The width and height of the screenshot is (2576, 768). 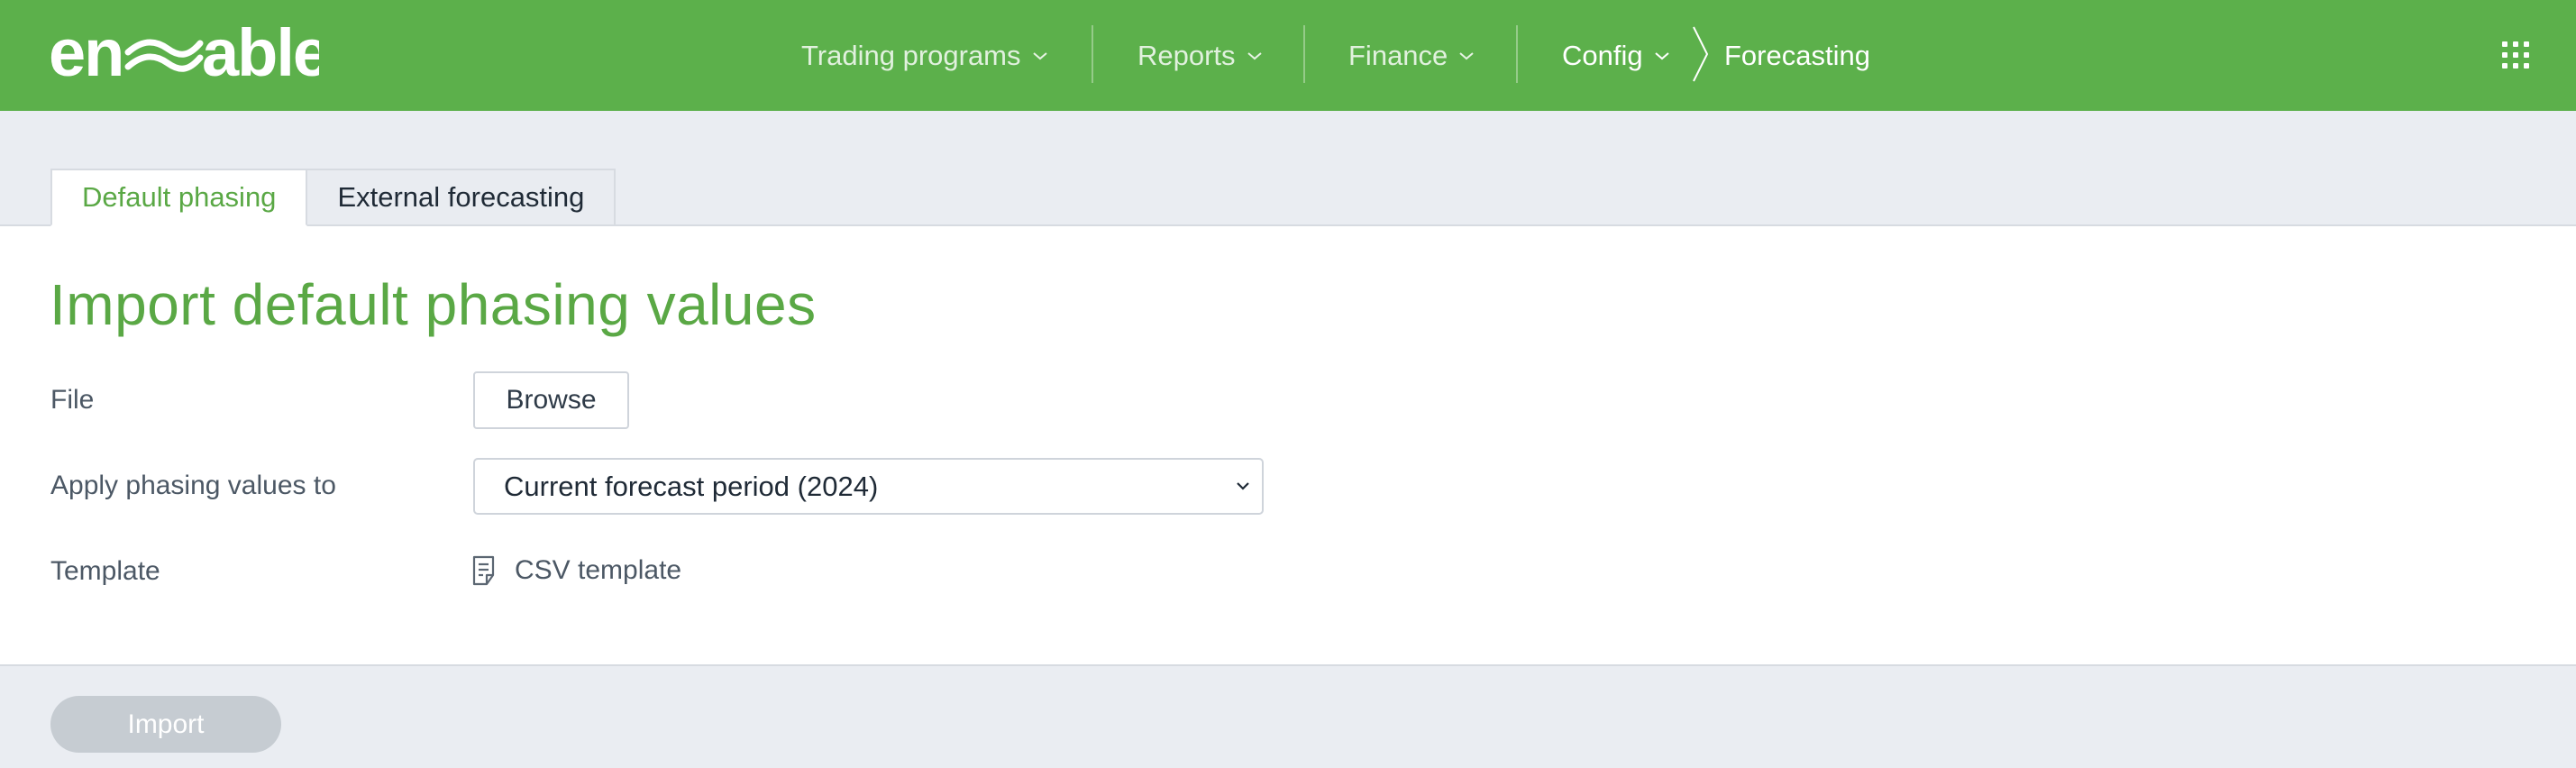 I want to click on nav-config-label: Config, so click(x=1602, y=55).